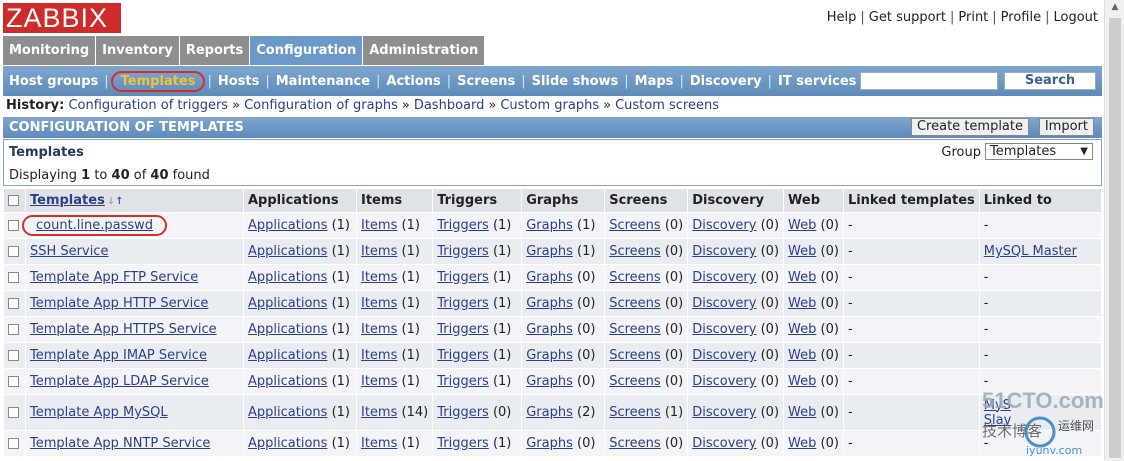 The width and height of the screenshot is (1124, 461). What do you see at coordinates (69, 251) in the screenshot?
I see `template-name-link: SSH Service` at bounding box center [69, 251].